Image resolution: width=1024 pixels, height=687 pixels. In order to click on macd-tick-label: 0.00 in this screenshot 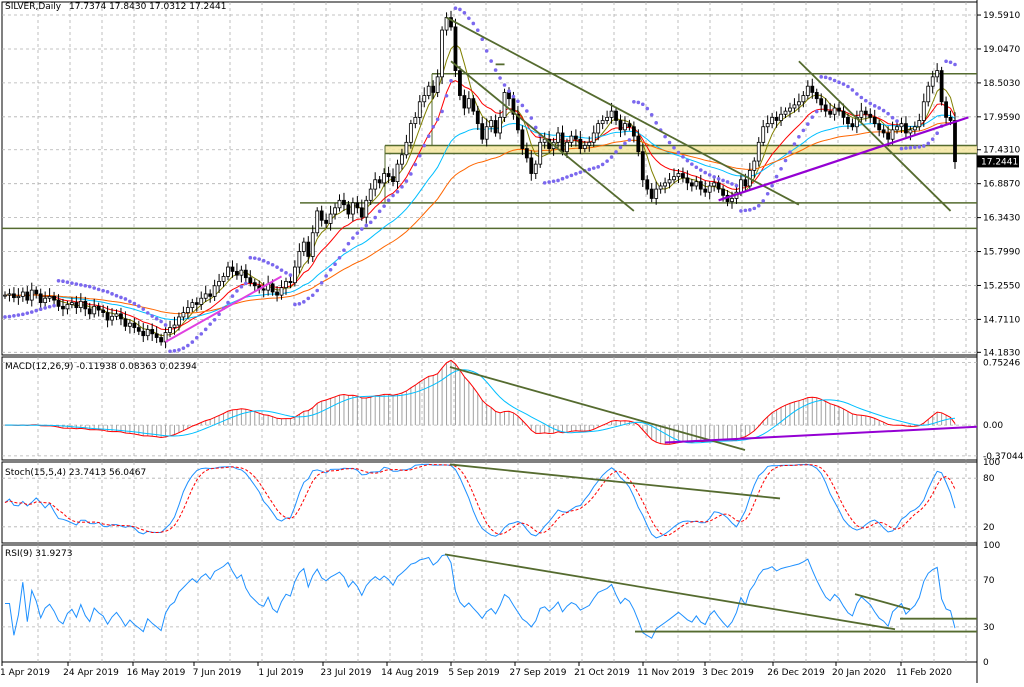, I will do `click(993, 426)`.